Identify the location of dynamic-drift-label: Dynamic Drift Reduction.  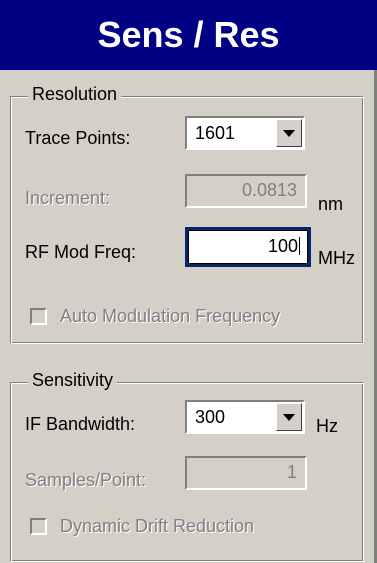
(157, 526).